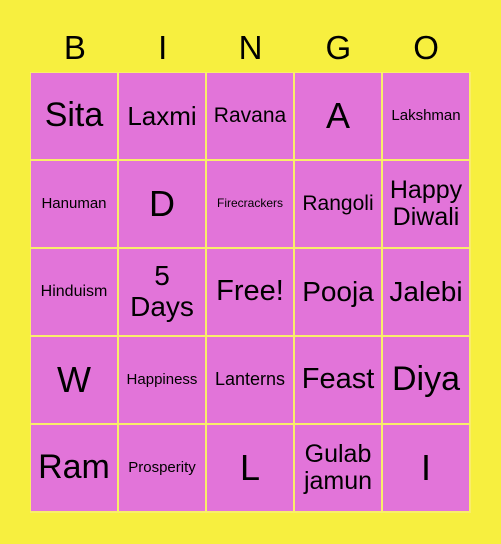 This screenshot has width=501, height=544. I want to click on bingo-cell: Hanuman, so click(74, 204).